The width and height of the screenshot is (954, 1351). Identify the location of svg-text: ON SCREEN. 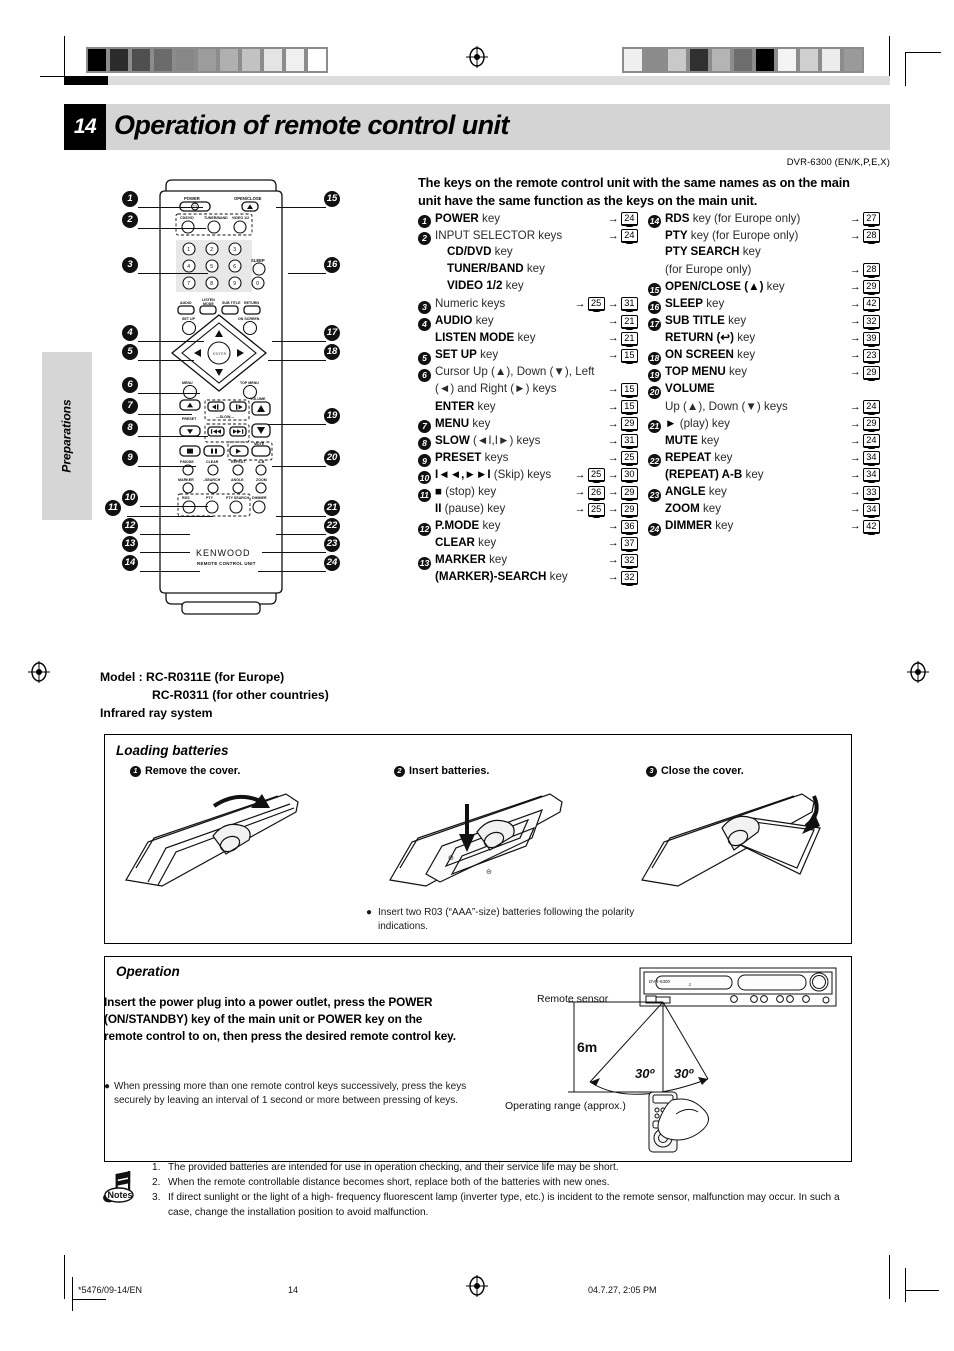
(249, 319).